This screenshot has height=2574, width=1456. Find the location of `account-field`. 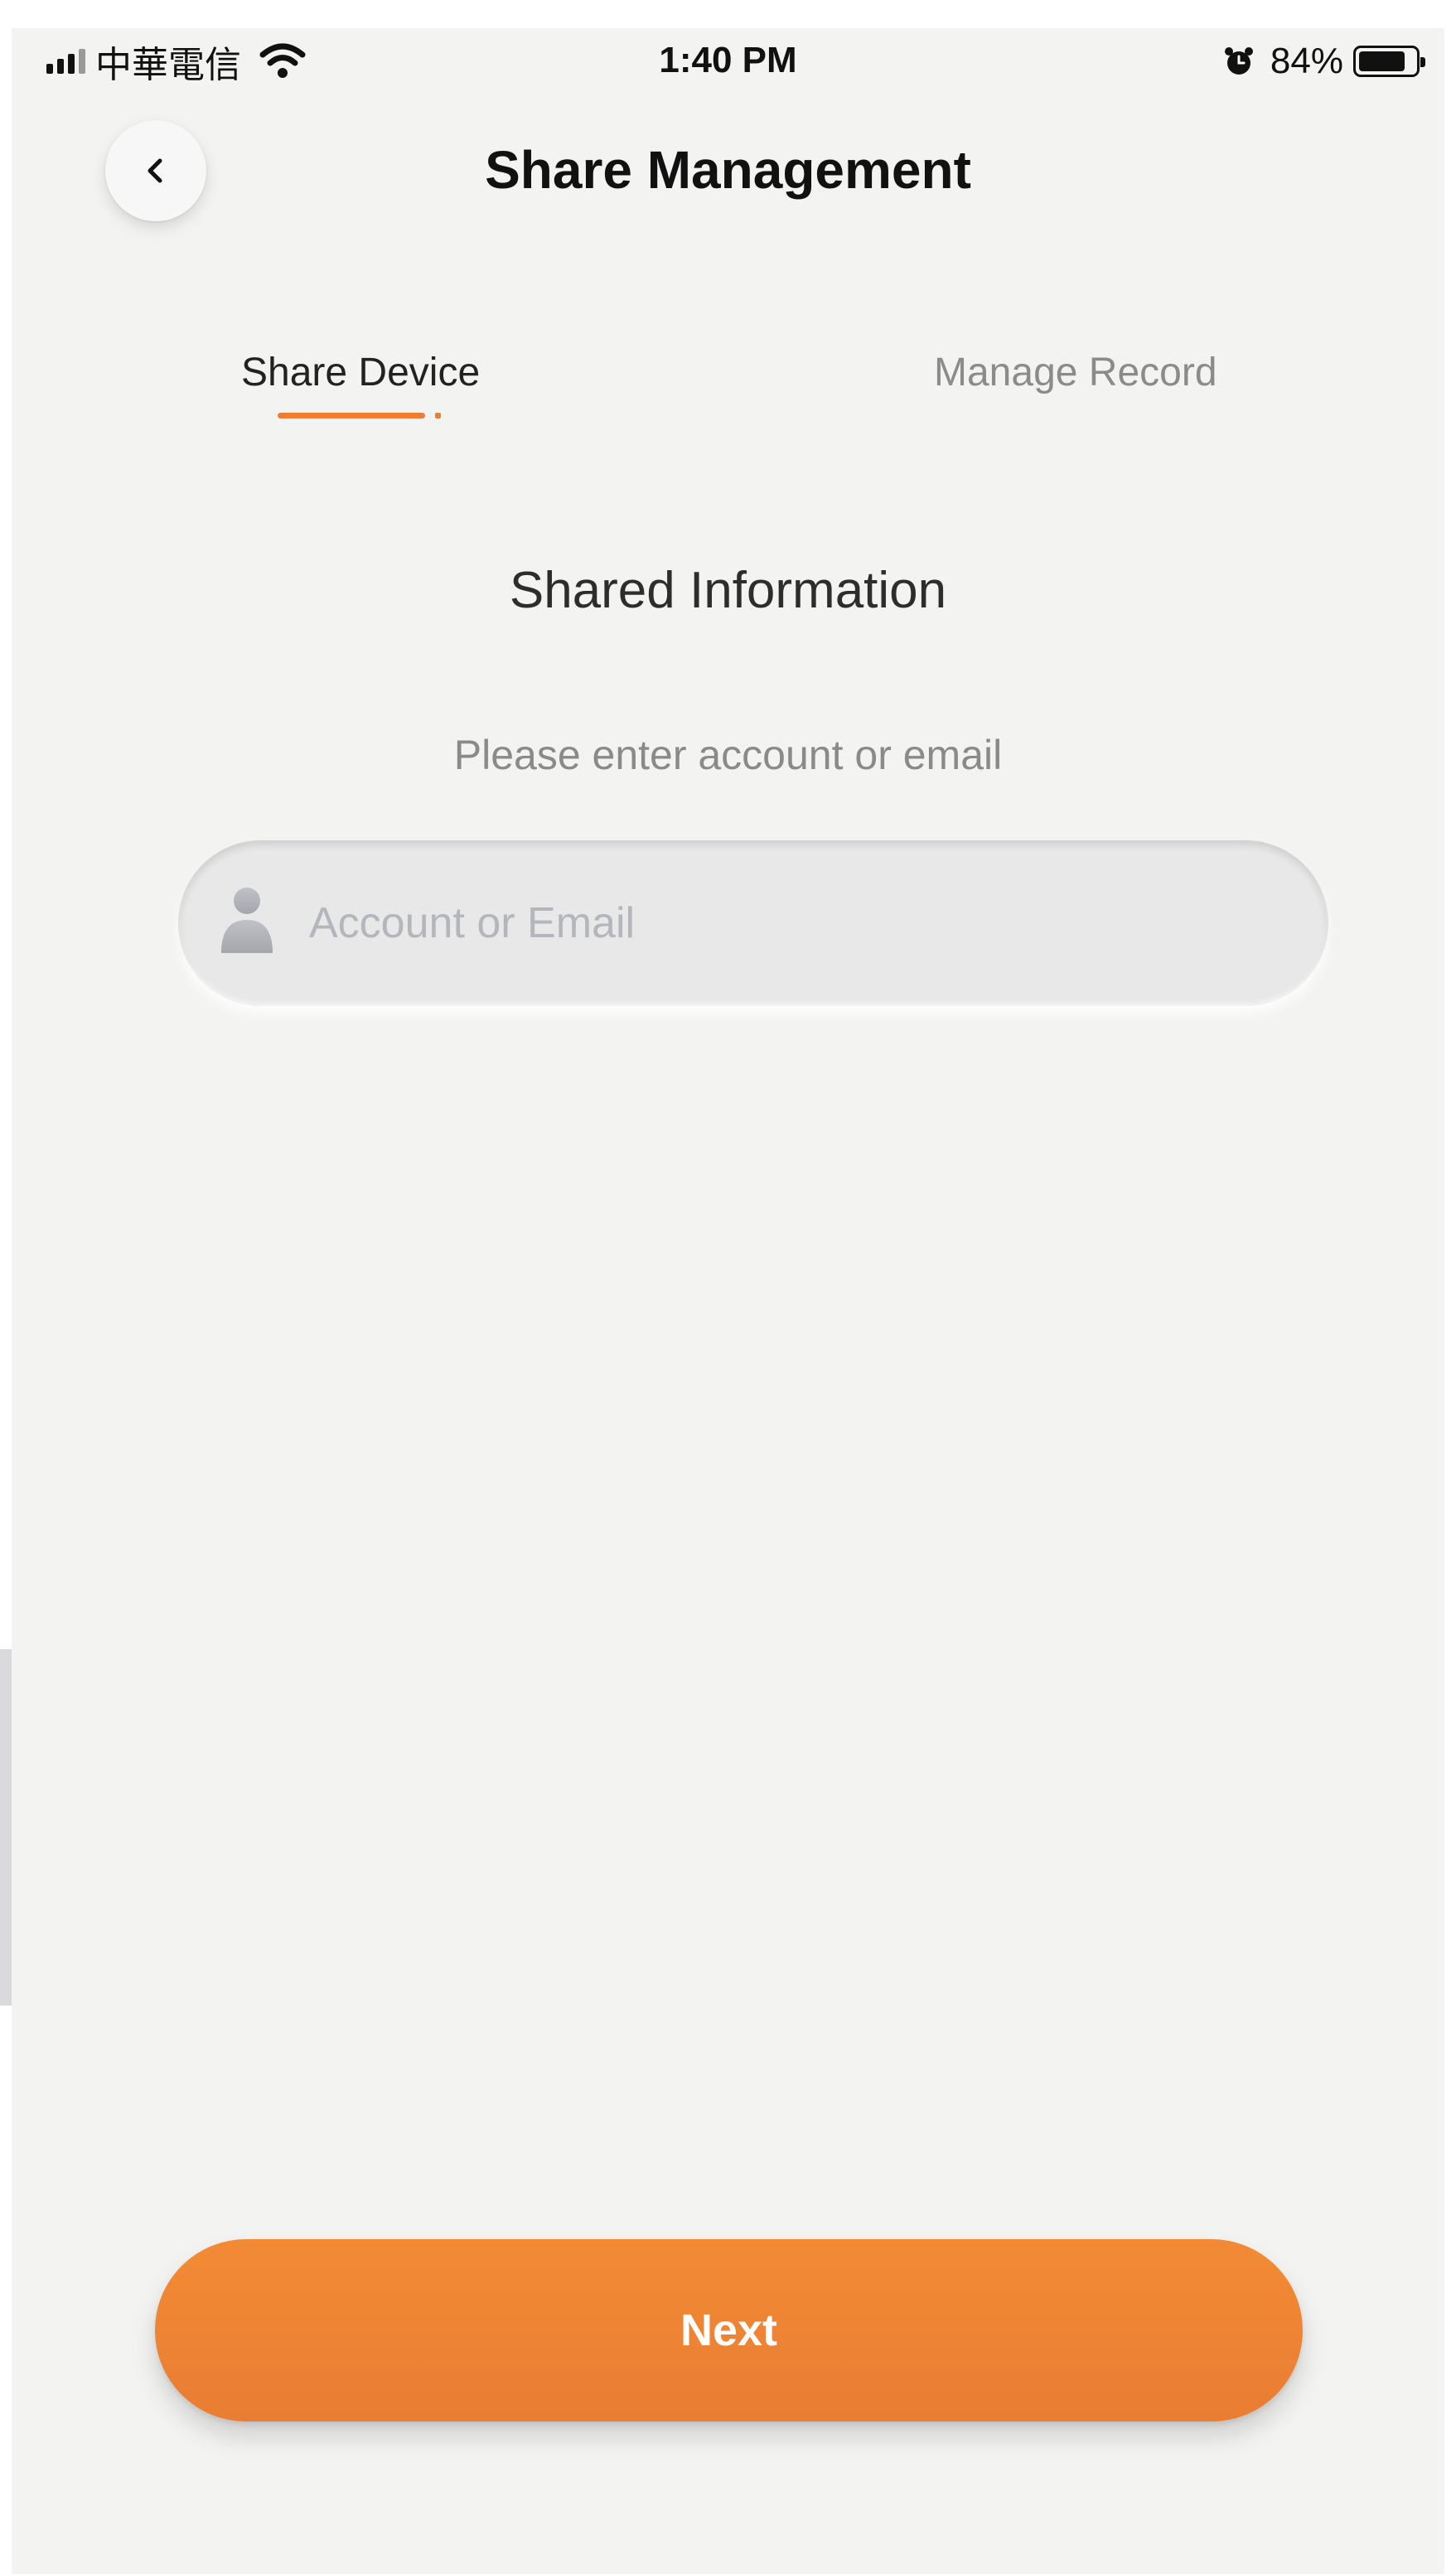

account-field is located at coordinates (753, 923).